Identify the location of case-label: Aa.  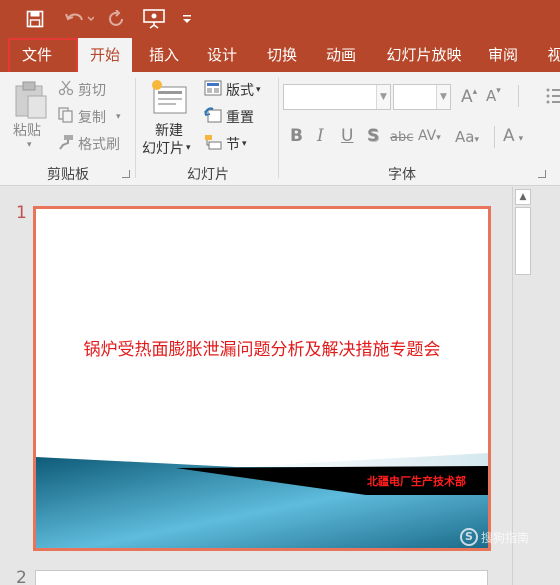
(465, 137).